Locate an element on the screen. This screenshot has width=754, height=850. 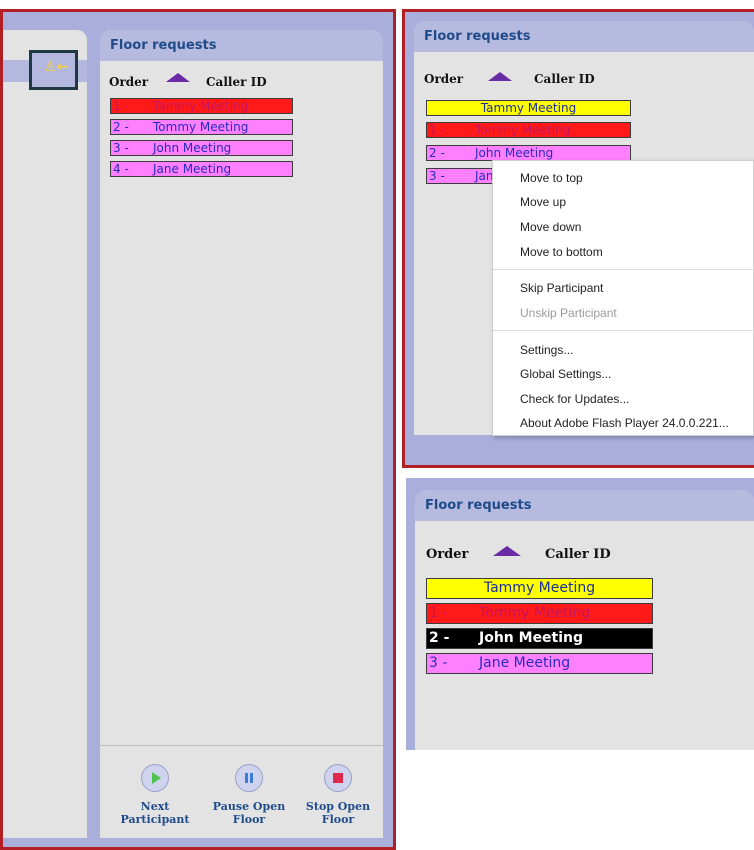
list-item: 2 - John Meeting is located at coordinates (528, 153).